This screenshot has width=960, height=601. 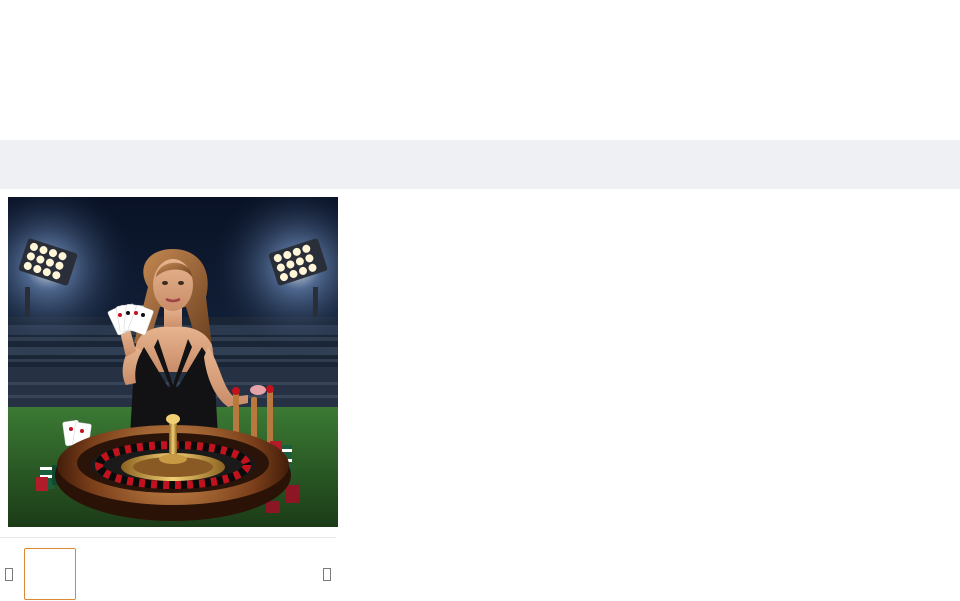 I want to click on header-bar, so click(x=480, y=164).